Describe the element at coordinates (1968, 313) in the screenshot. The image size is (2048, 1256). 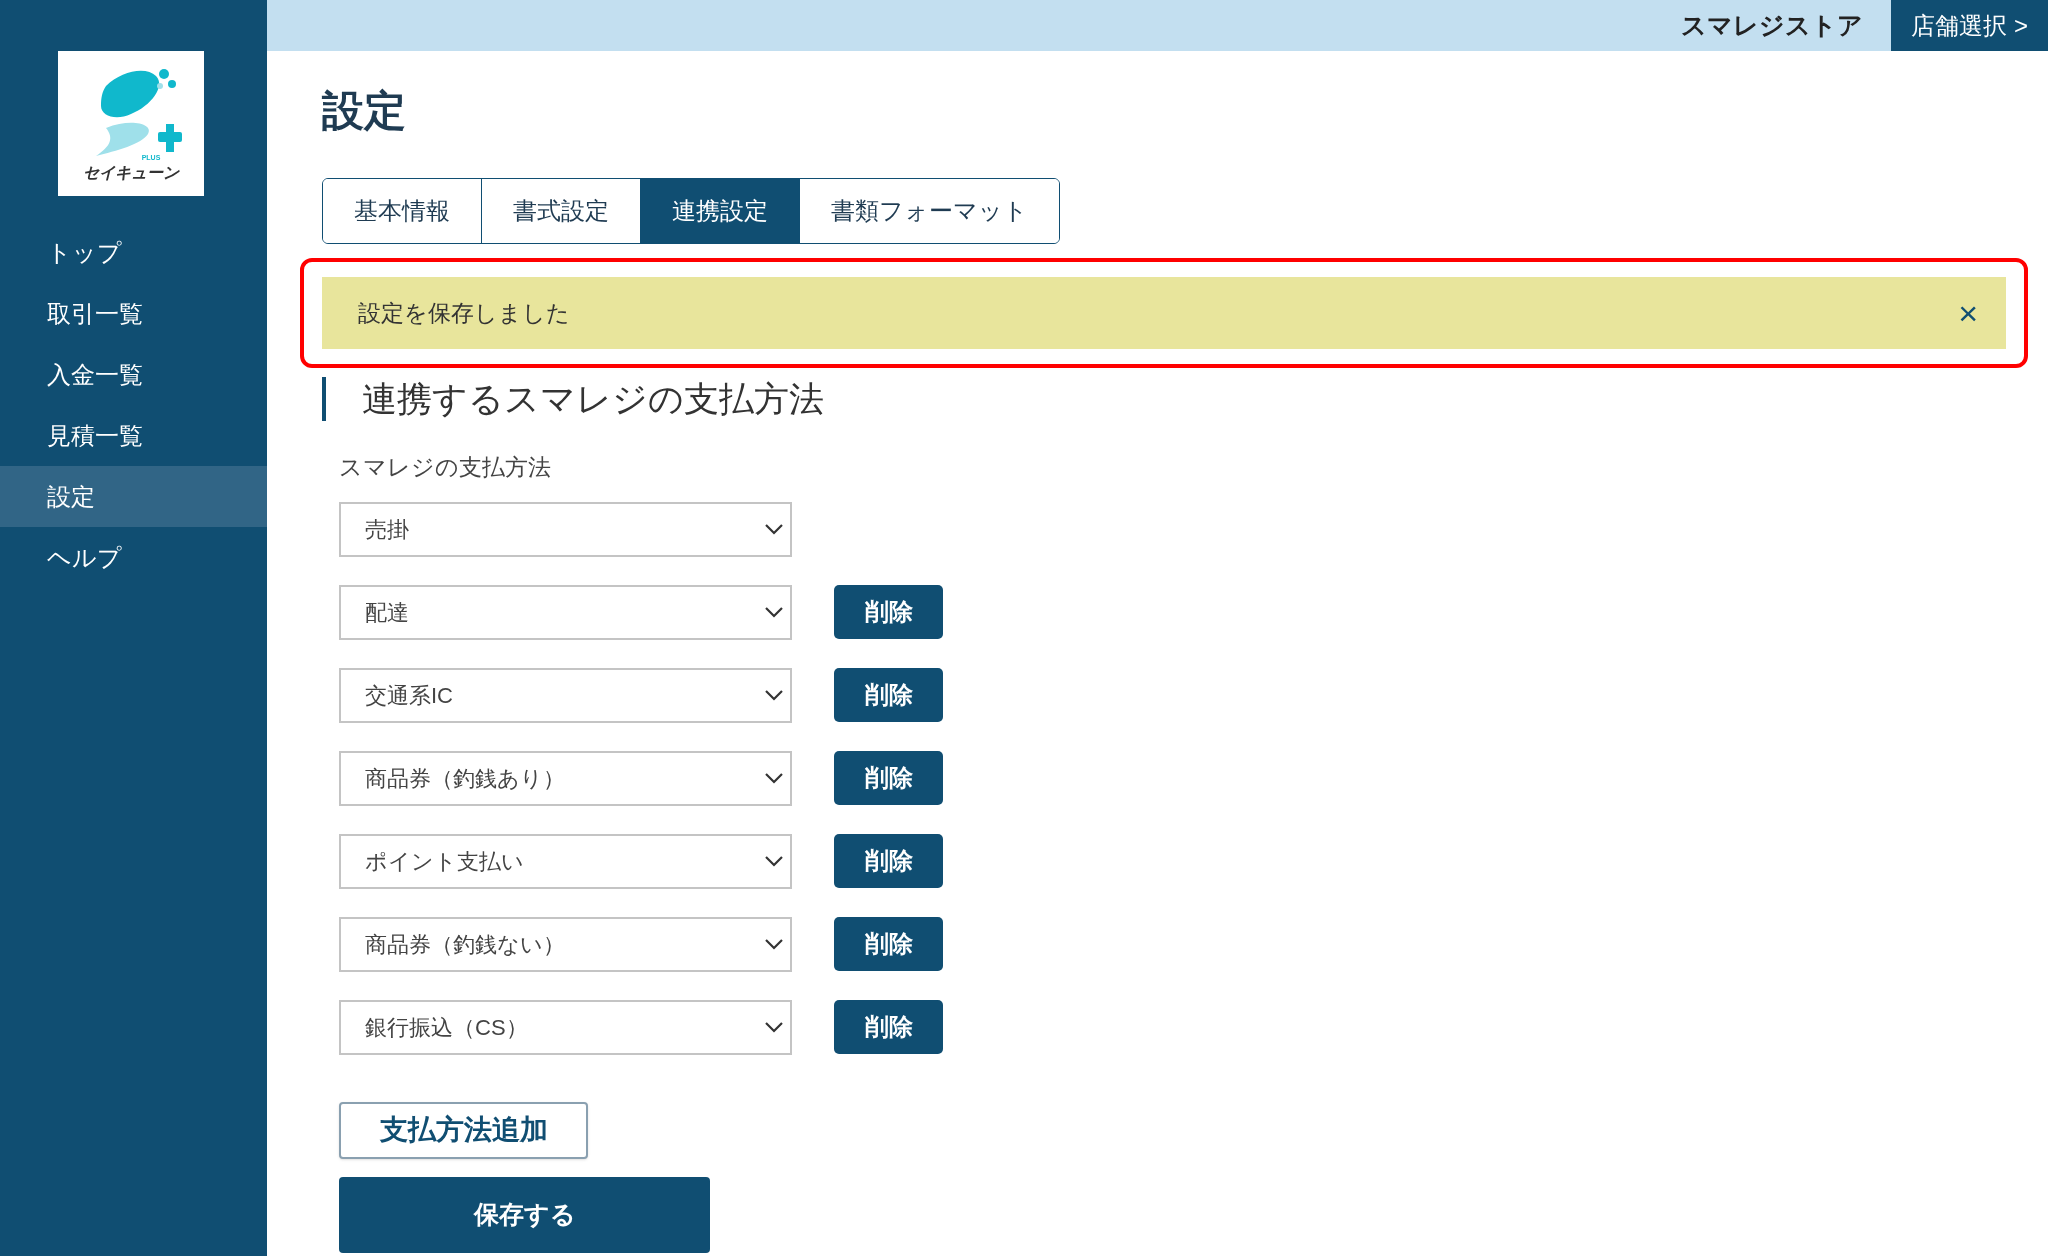
I see `close-button: ×` at that location.